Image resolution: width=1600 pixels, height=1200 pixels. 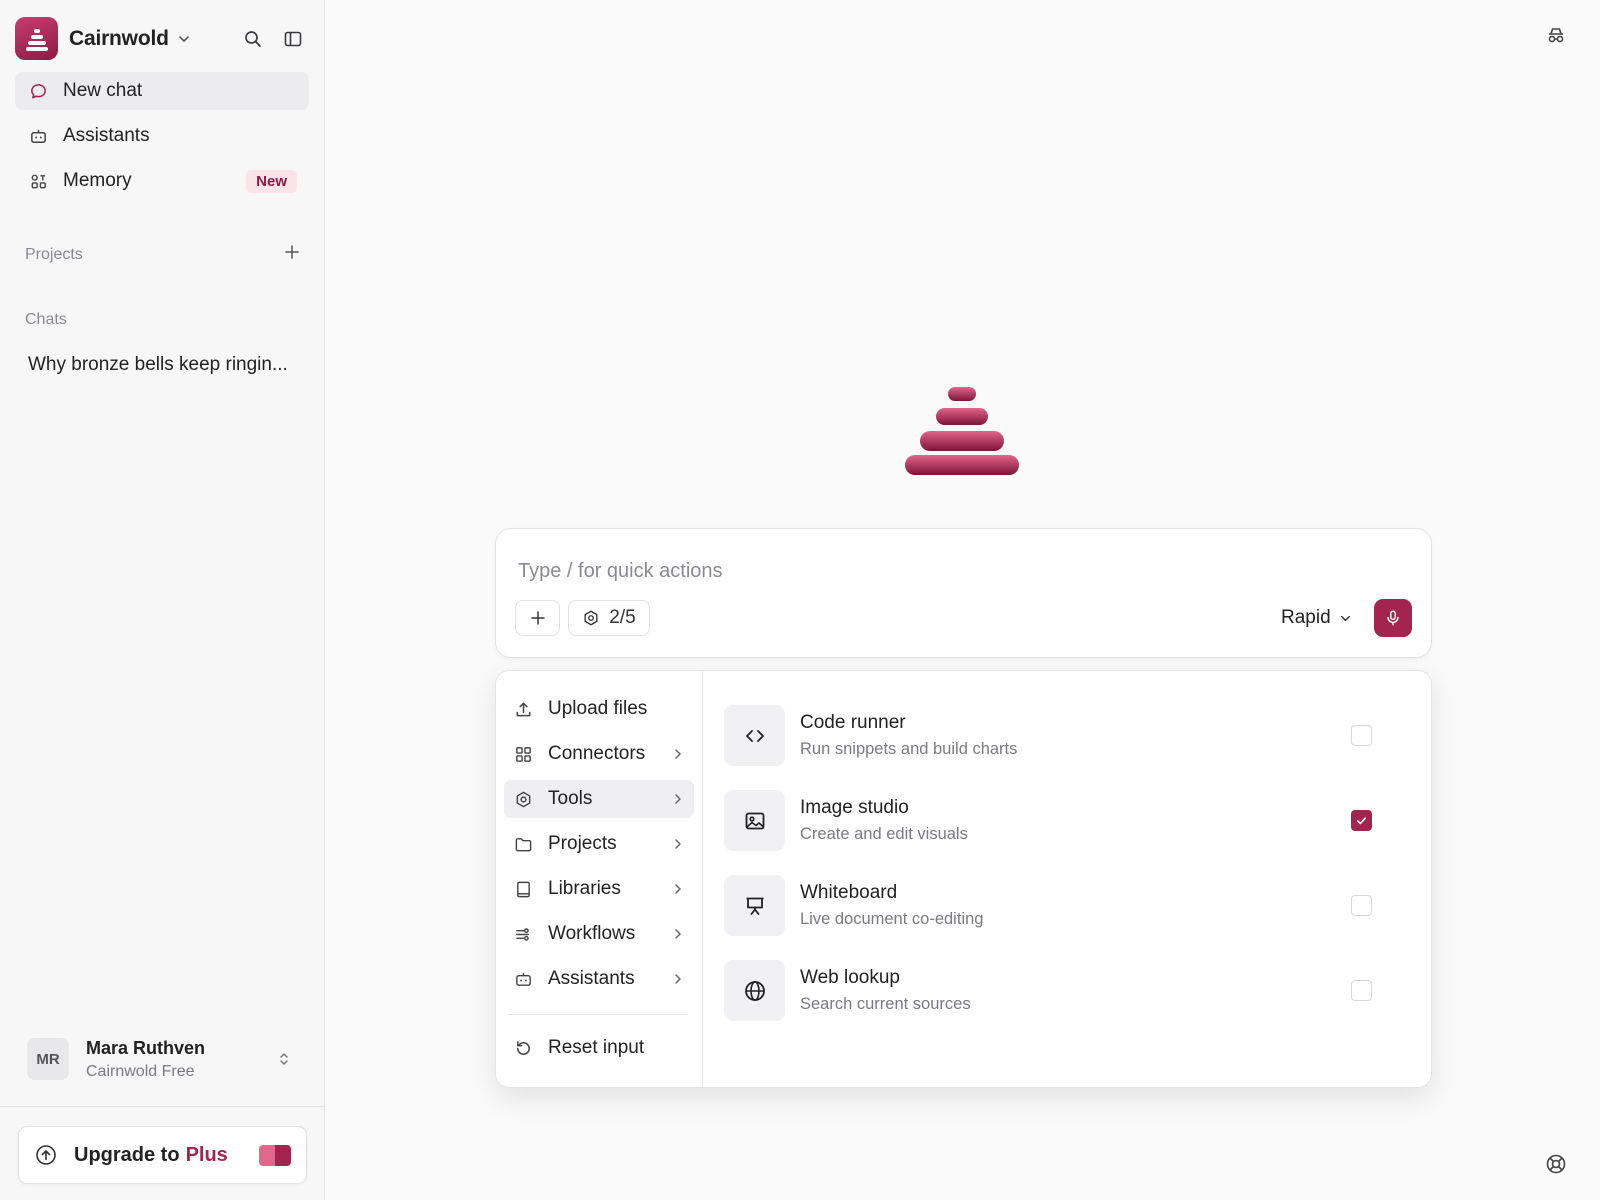 I want to click on menu-item-upload-files: Upload files, so click(x=599, y=709).